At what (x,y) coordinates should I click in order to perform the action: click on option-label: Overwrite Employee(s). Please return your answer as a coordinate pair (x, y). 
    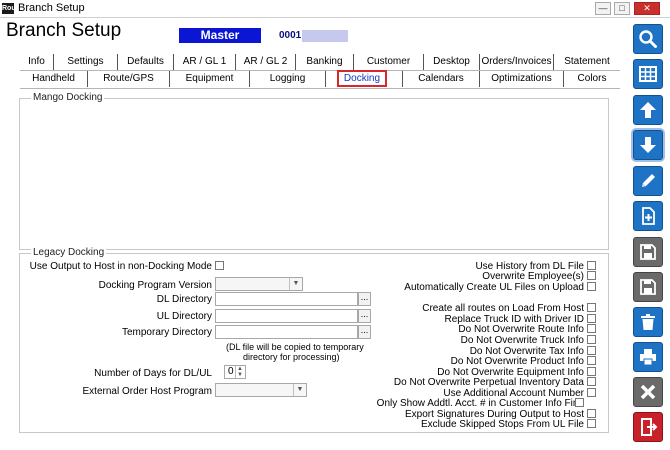
    Looking at the image, I should click on (533, 276).